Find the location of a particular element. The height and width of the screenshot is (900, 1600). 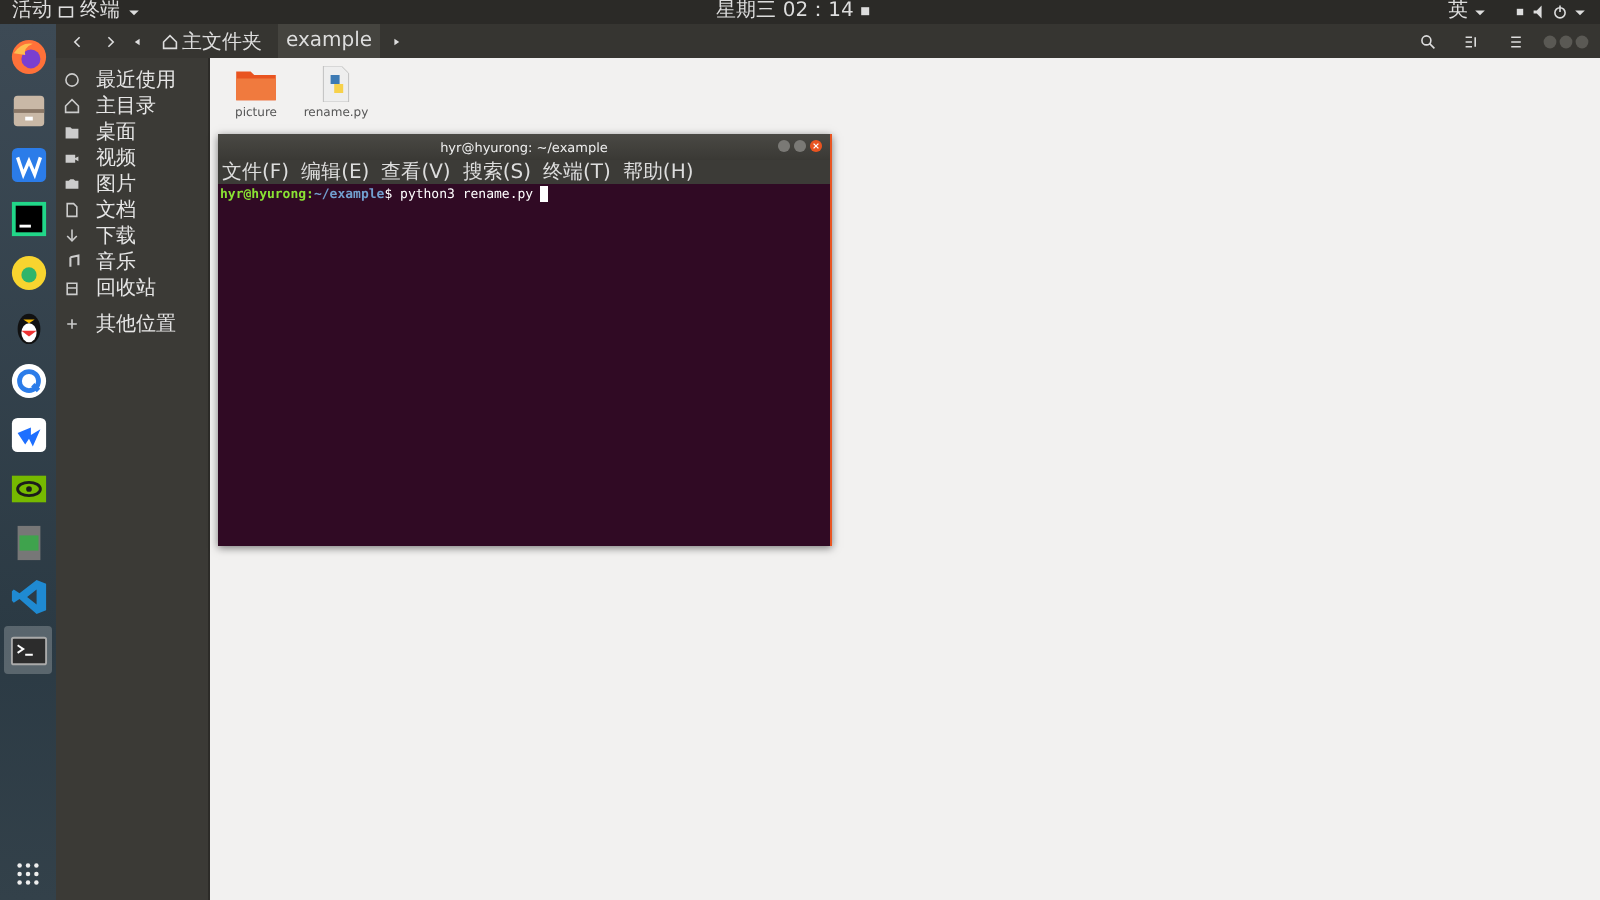

menu-item: 文件(F) is located at coordinates (256, 172).